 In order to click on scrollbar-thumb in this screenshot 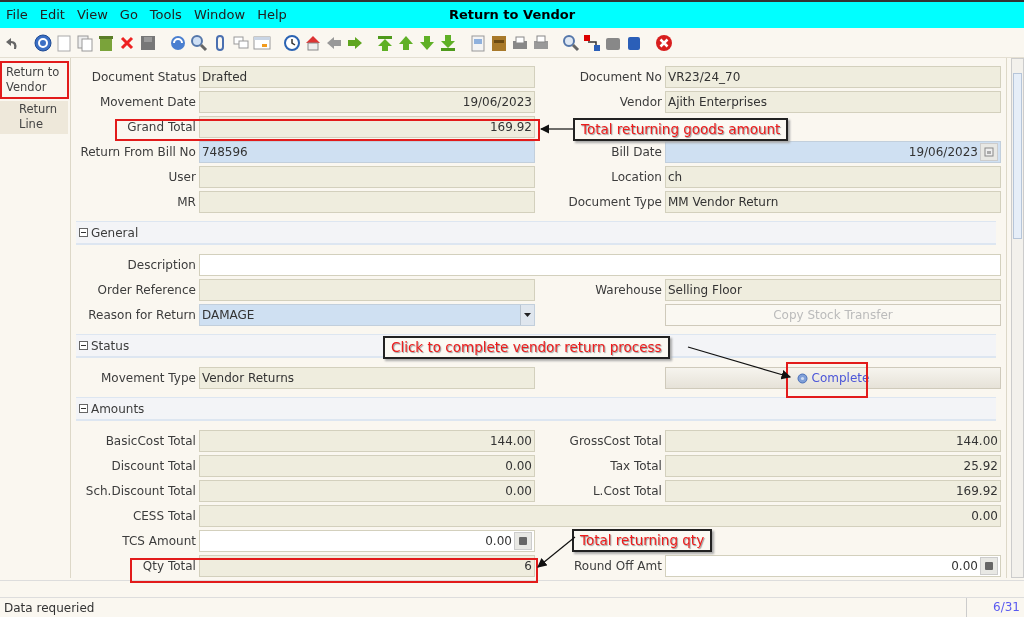, I will do `click(1017, 156)`.